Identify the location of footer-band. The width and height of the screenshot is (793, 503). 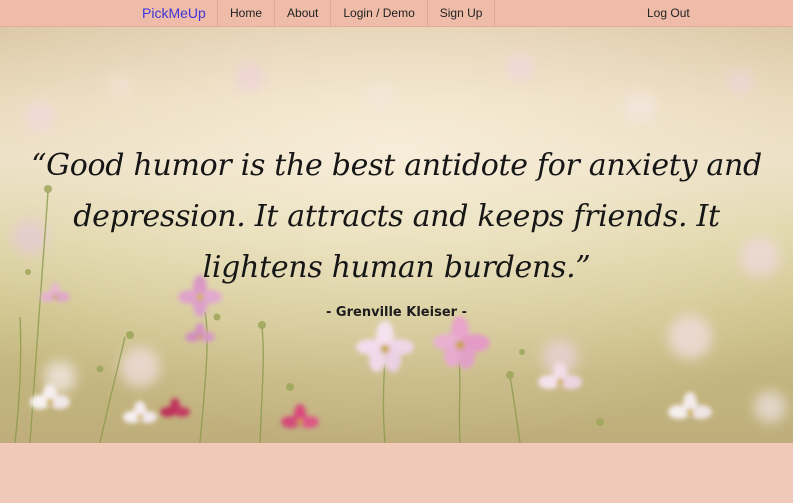
(396, 473).